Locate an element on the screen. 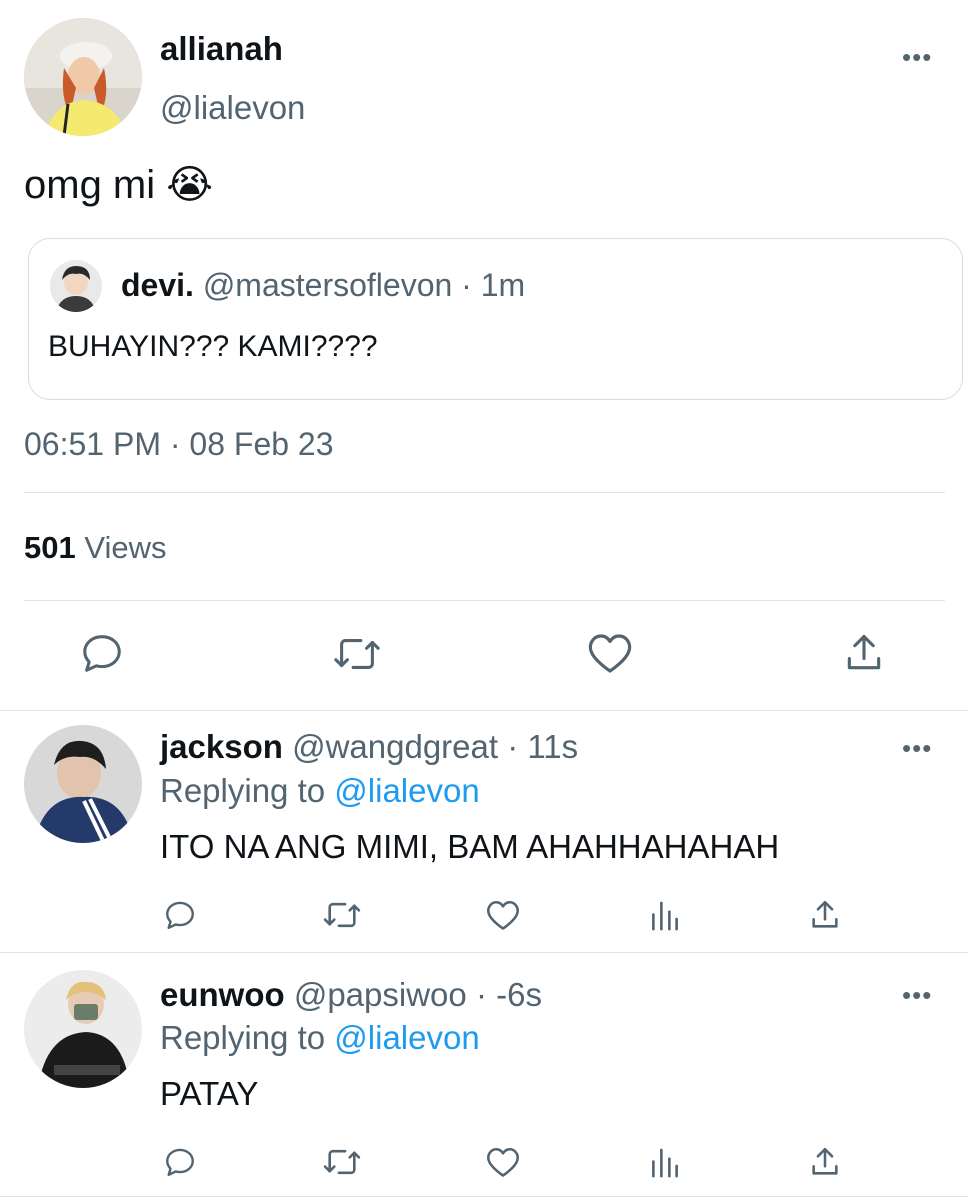  quoted-header: devi. @mastersoflevon · 1m is located at coordinates (323, 285).